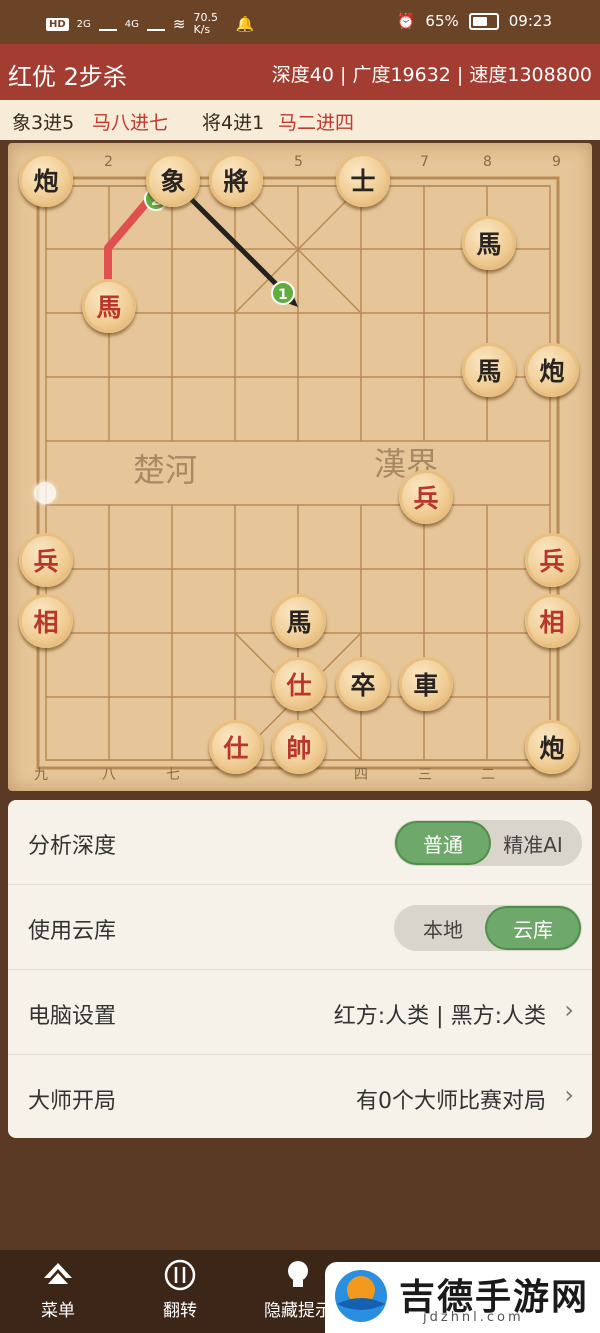 Image resolution: width=600 pixels, height=1333 pixels. I want to click on black-advisor: 士, so click(363, 180).